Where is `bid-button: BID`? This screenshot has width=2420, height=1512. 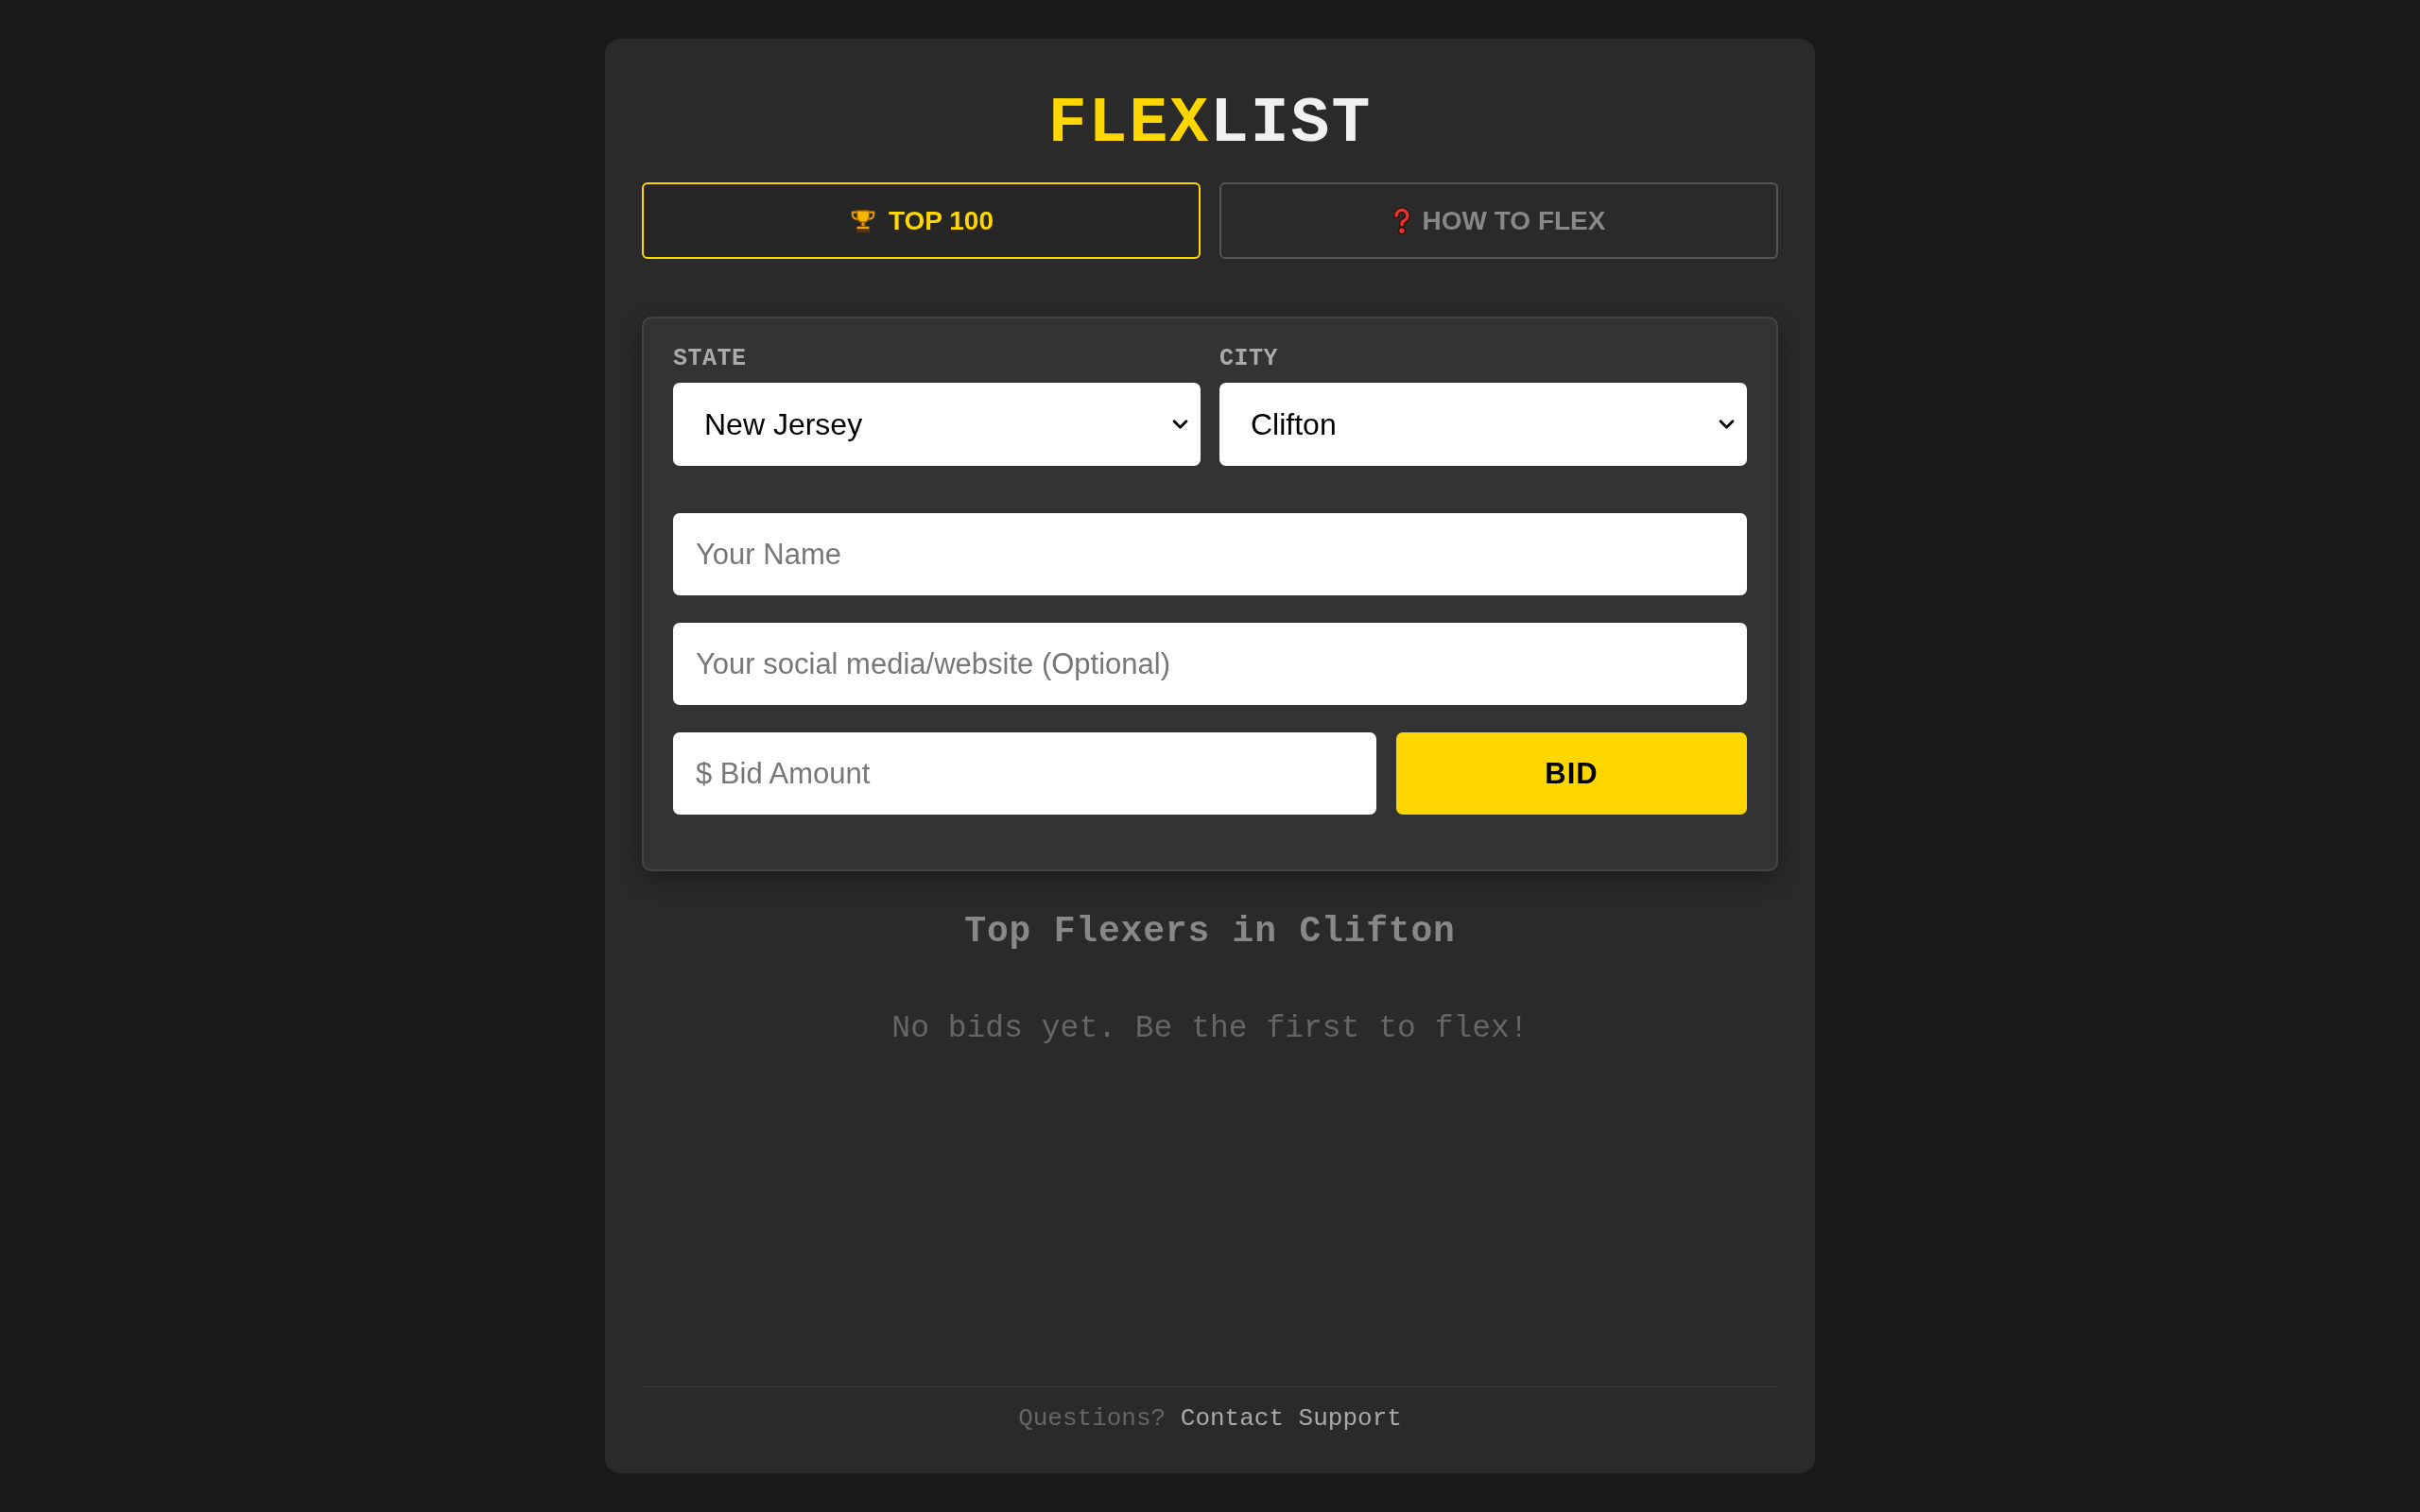
bid-button: BID is located at coordinates (1571, 773).